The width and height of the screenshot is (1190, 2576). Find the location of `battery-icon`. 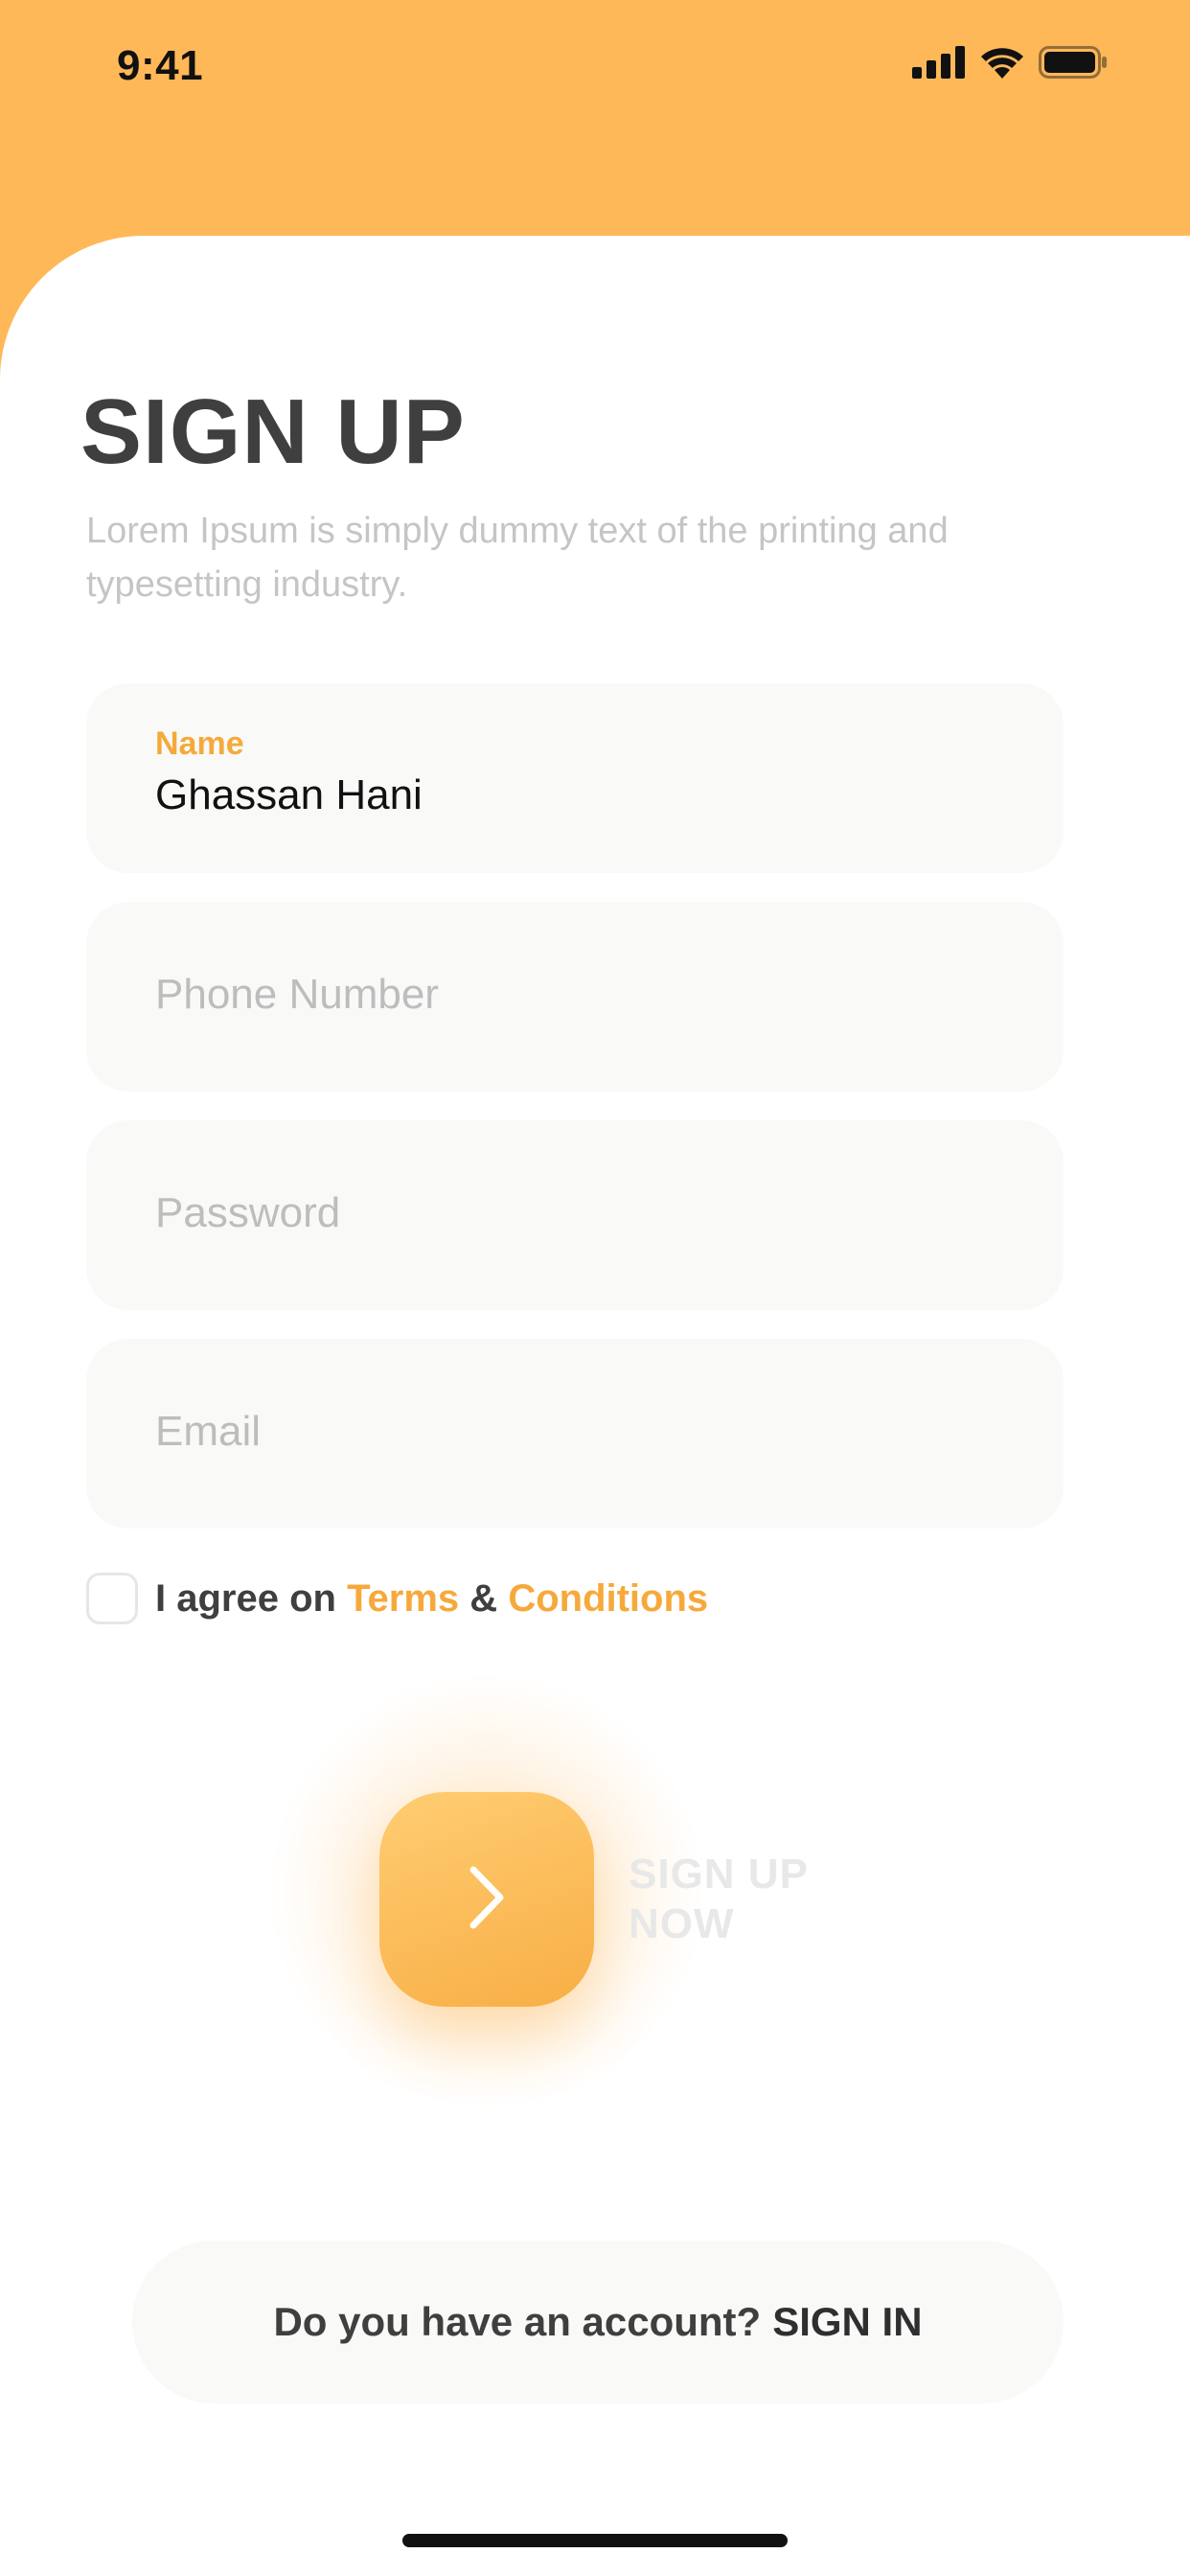

battery-icon is located at coordinates (1073, 64).